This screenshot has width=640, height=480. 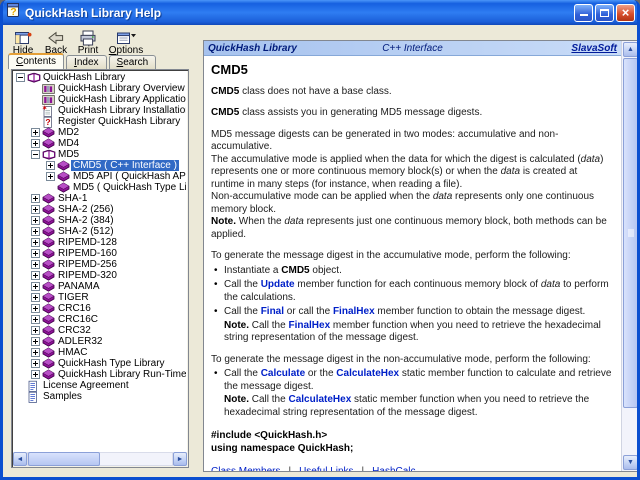 I want to click on tree-item-label: QuickHash Library Overview, so click(x=121, y=88).